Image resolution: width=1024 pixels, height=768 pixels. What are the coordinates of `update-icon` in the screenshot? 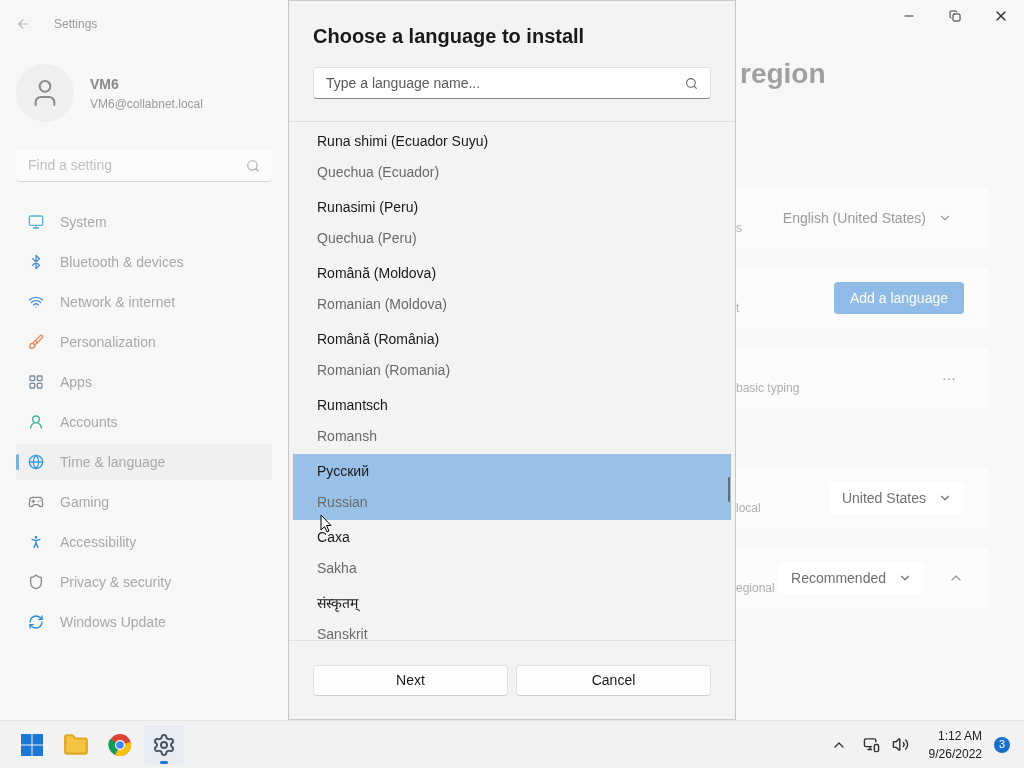 It's located at (36, 622).